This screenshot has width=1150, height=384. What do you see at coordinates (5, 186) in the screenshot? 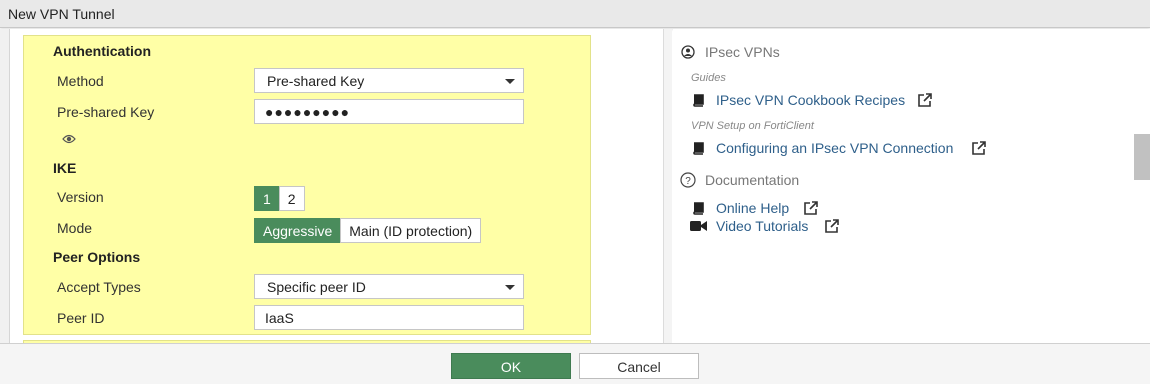
I see `left-gutter` at bounding box center [5, 186].